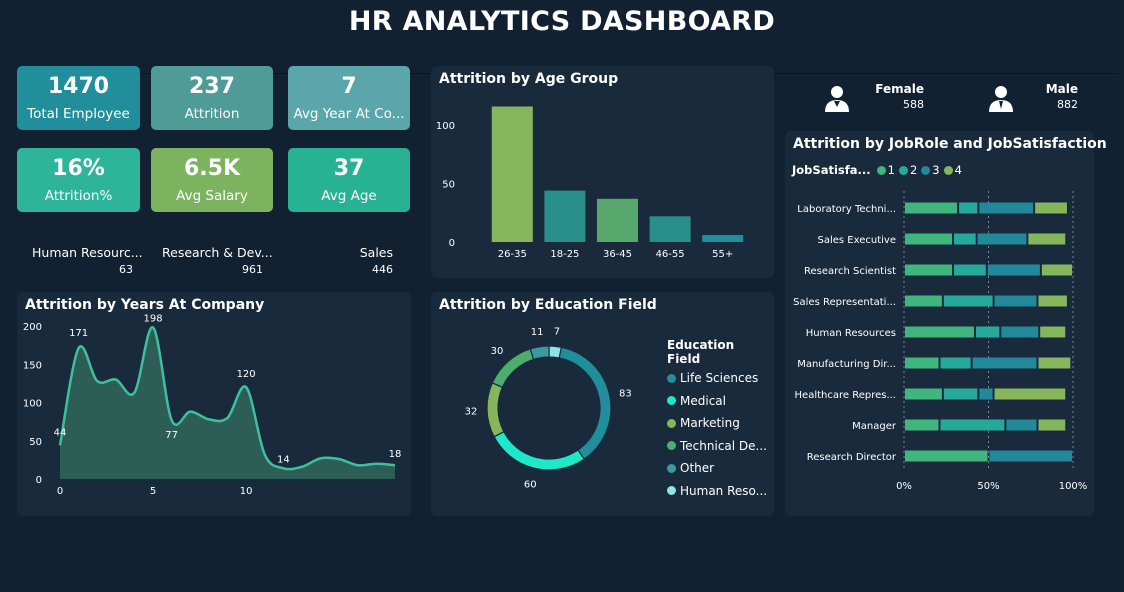 Image resolution: width=1124 pixels, height=592 pixels. Describe the element at coordinates (537, 332) in the screenshot. I see `slice-label: 11` at that location.